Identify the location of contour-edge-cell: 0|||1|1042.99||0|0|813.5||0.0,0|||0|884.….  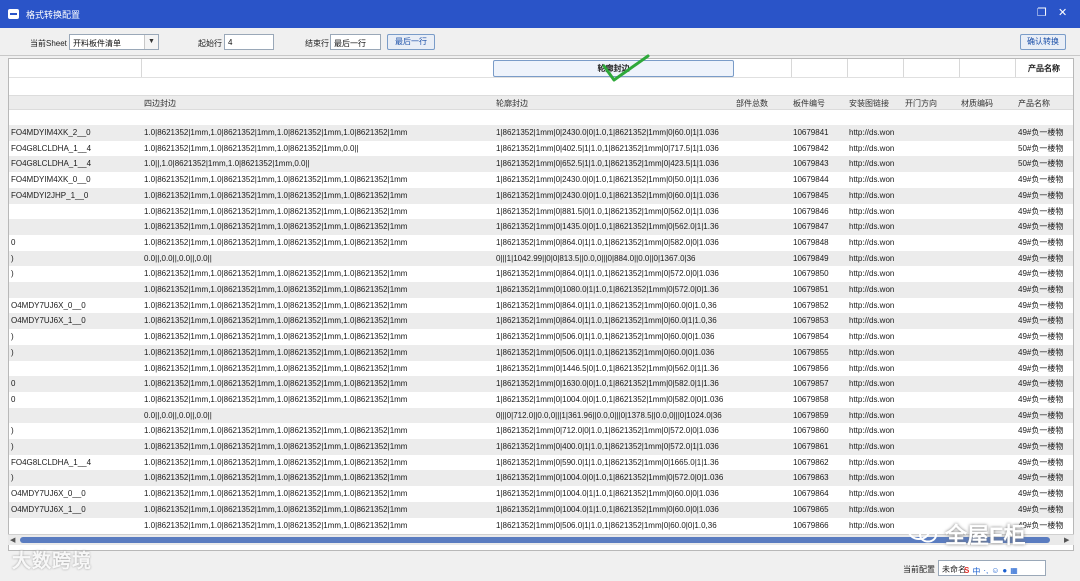
(621, 259).